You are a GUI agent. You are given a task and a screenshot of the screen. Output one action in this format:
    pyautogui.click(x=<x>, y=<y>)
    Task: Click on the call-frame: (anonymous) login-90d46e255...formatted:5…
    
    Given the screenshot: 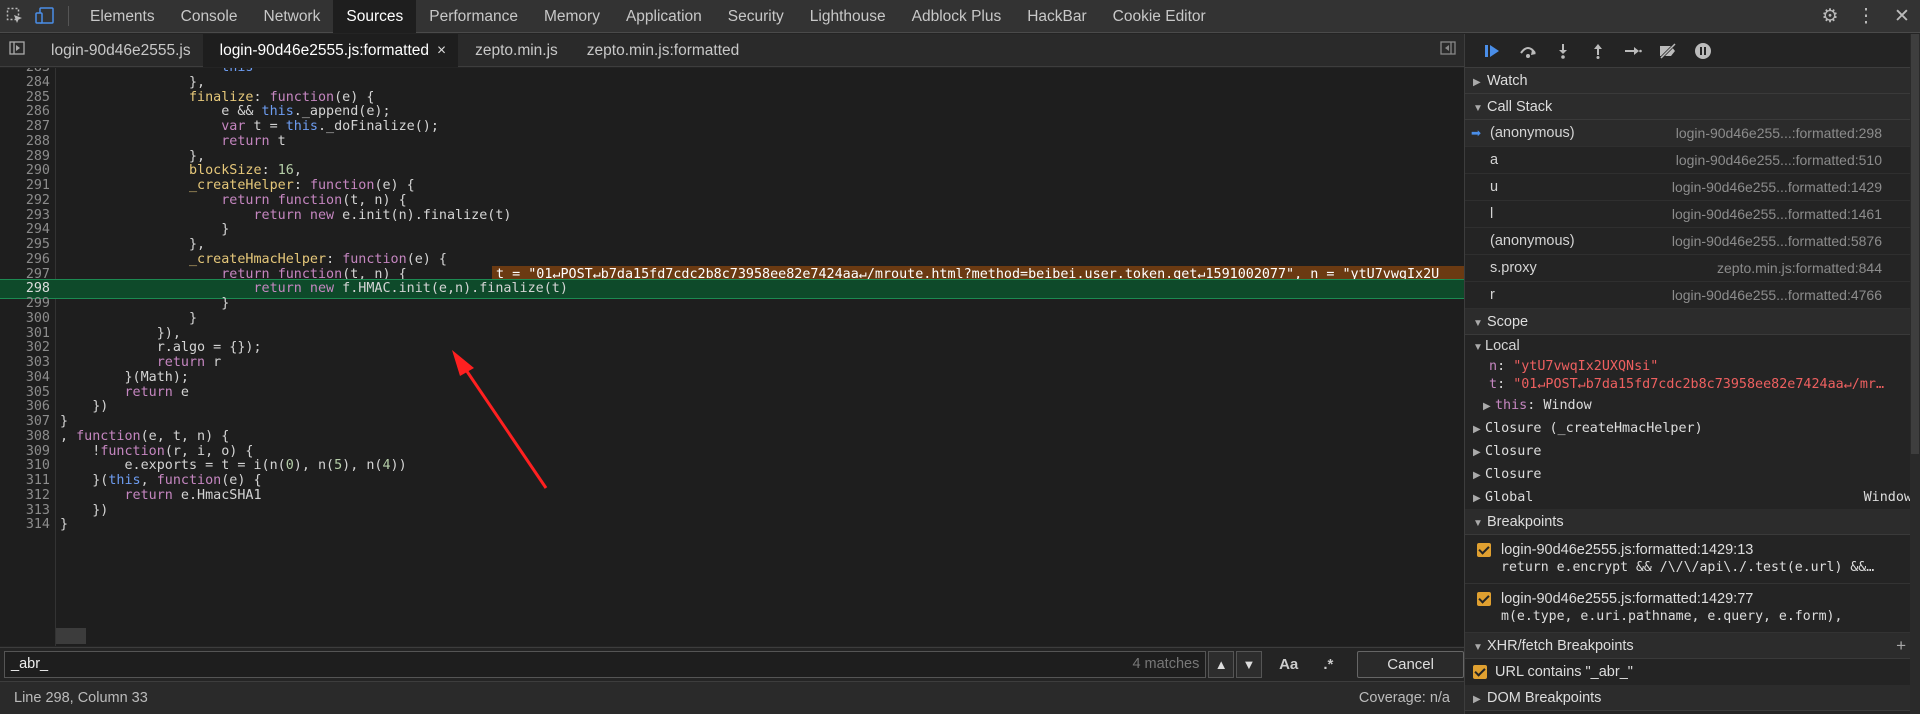 What is the action you would take?
    pyautogui.click(x=1692, y=241)
    